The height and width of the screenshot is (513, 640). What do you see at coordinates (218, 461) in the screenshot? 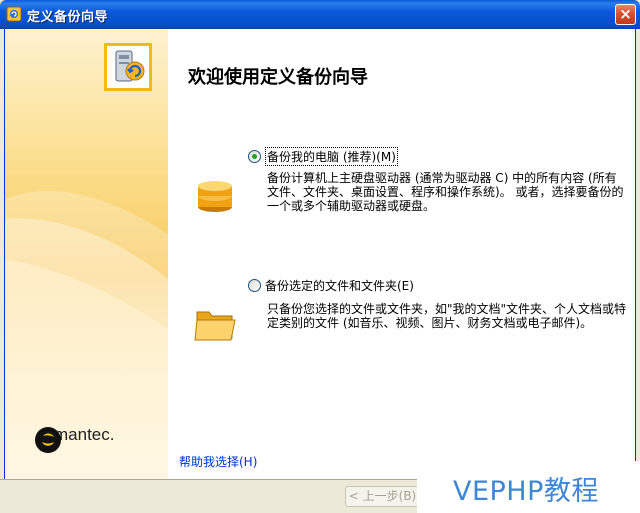
I see `help-me-choose-link: 帮助我选择(H)` at bounding box center [218, 461].